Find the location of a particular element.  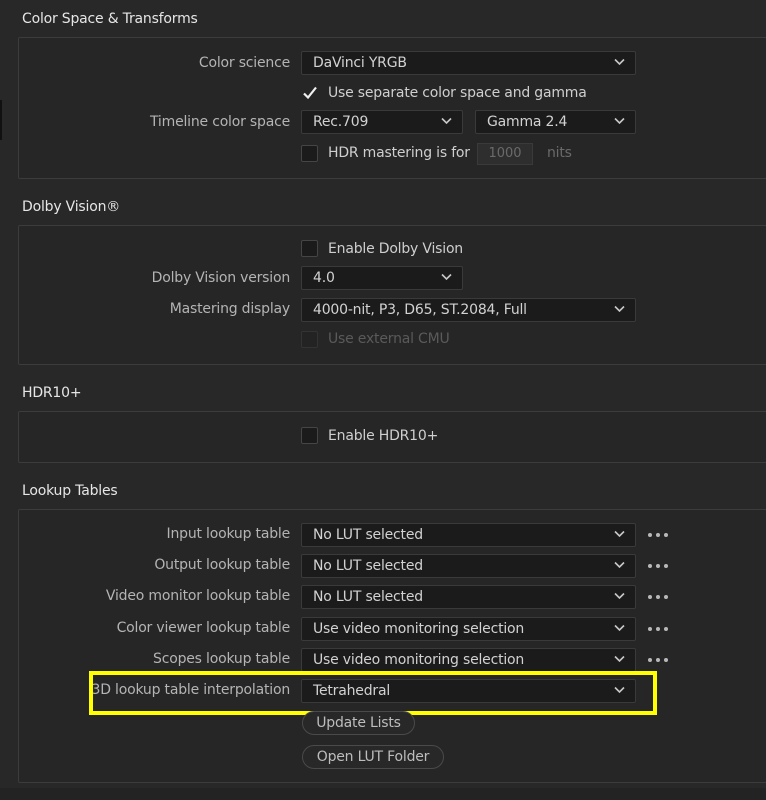

color-science-label: Color science is located at coordinates (244, 63).